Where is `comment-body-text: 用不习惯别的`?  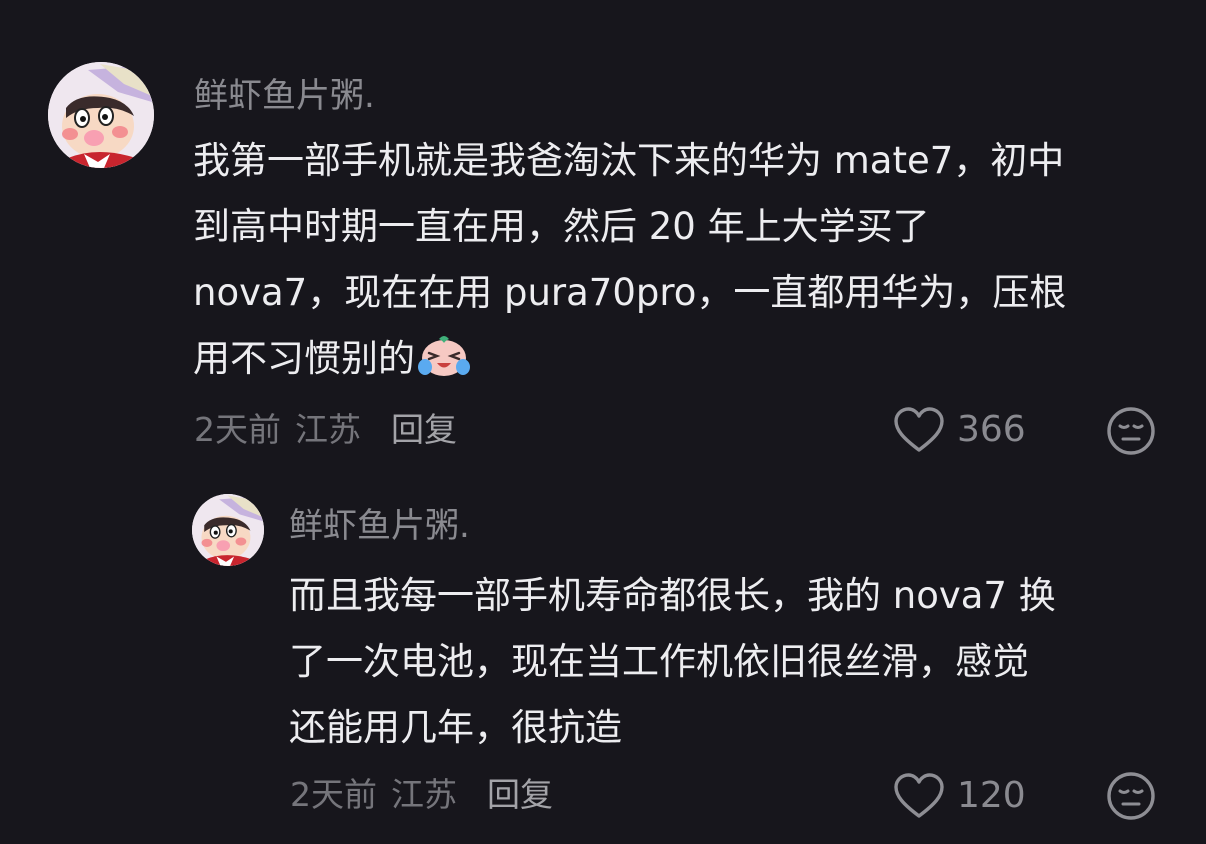
comment-body-text: 用不习惯别的 is located at coordinates (304, 358).